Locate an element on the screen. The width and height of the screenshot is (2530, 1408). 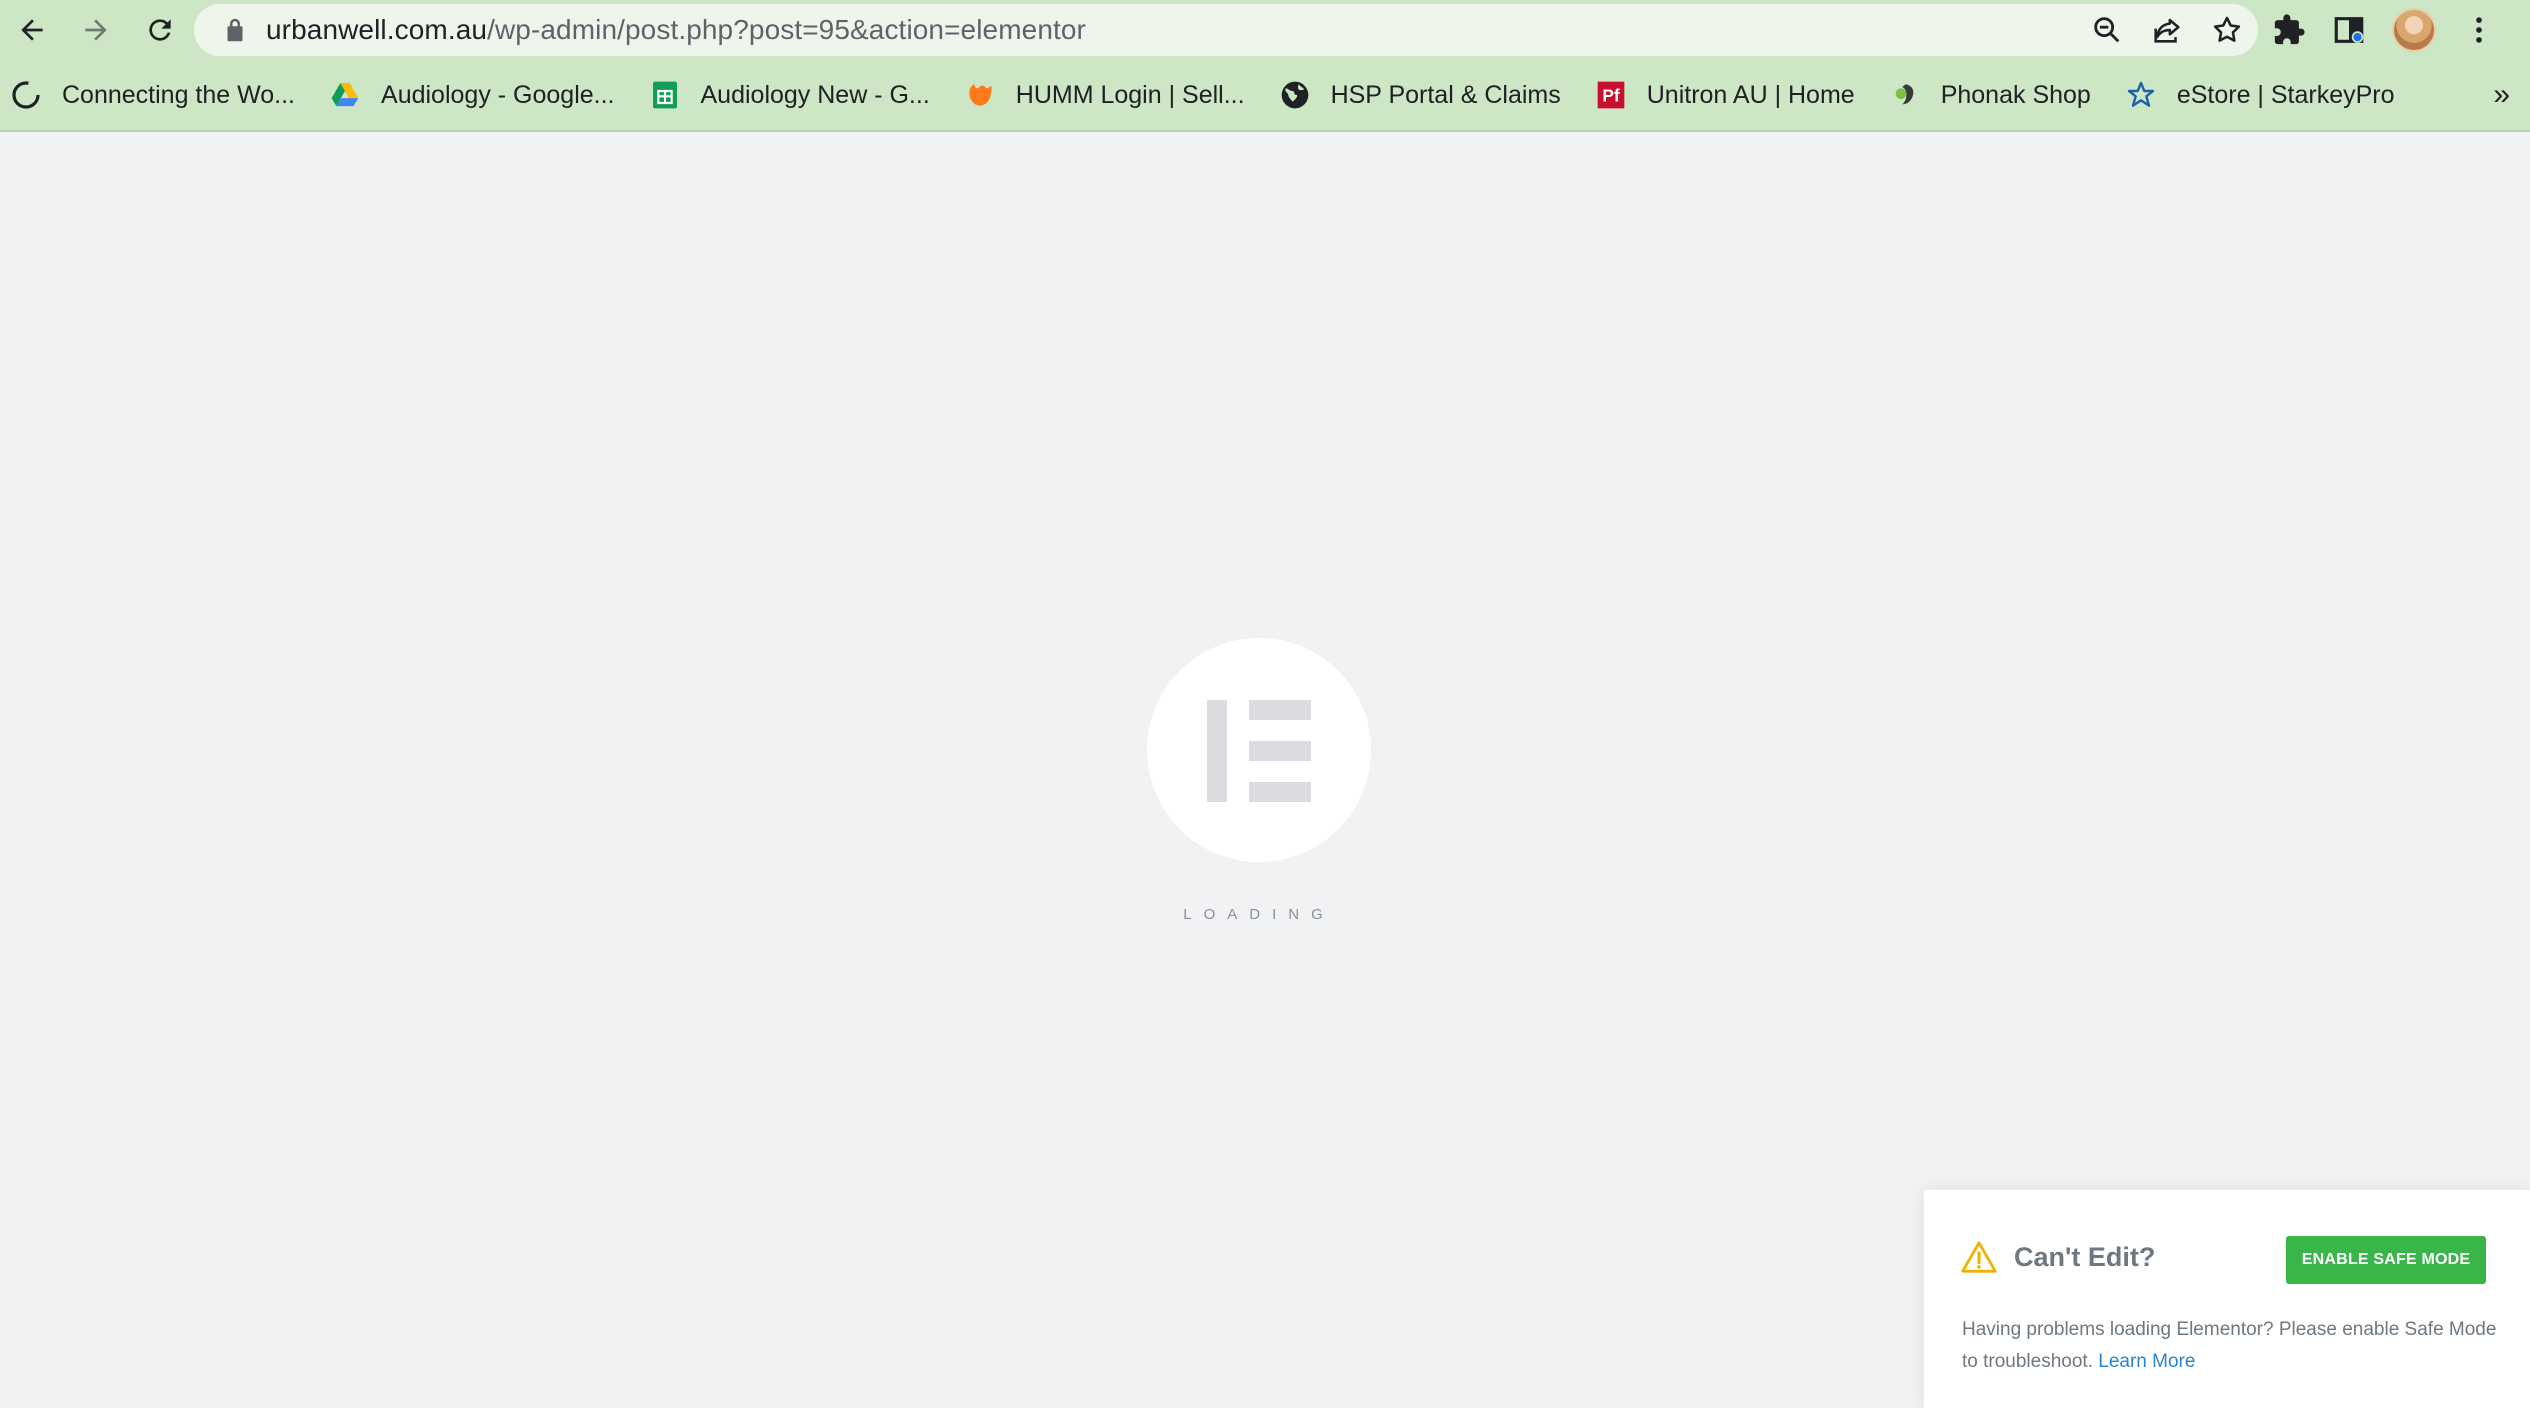
unitron-icon: Pf is located at coordinates (1611, 95).